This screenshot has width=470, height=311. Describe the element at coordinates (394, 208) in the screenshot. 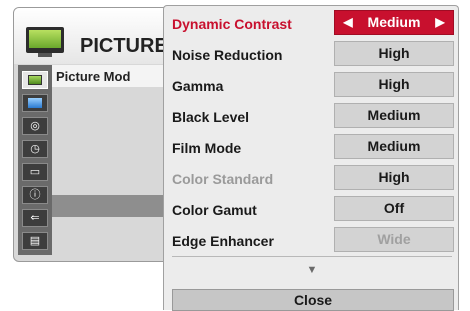

I see `option-value: Off` at that location.